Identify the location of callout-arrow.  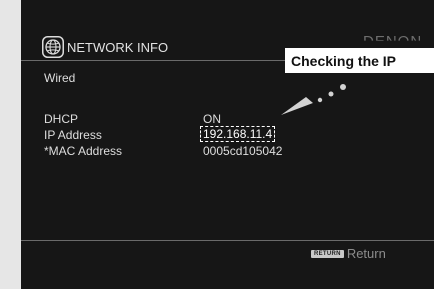
(297, 106).